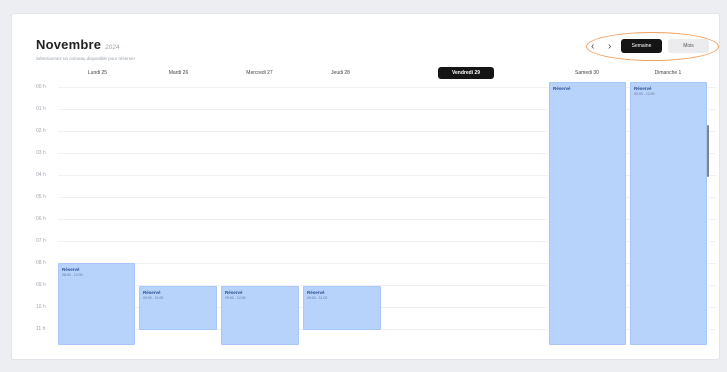 This screenshot has height=372, width=727. Describe the element at coordinates (466, 73) in the screenshot. I see `day-header-friday-today: Vendredi 29` at that location.